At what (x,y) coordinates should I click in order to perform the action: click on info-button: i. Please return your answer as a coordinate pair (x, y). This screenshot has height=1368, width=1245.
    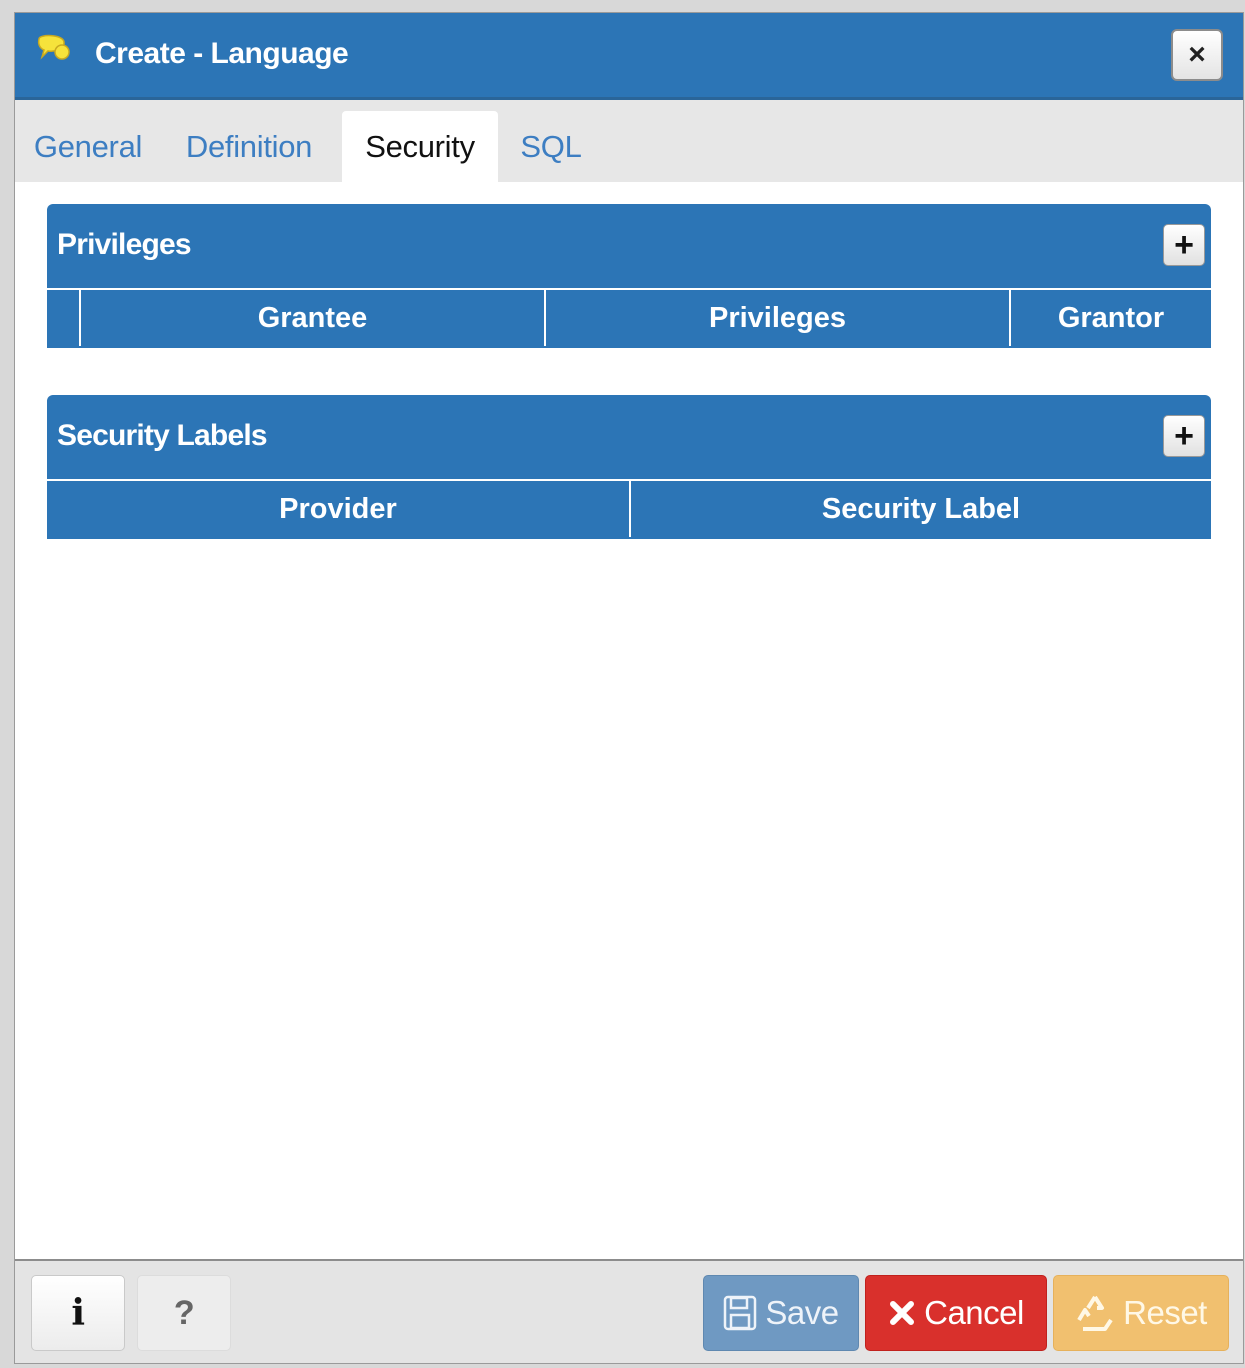
    Looking at the image, I should click on (78, 1313).